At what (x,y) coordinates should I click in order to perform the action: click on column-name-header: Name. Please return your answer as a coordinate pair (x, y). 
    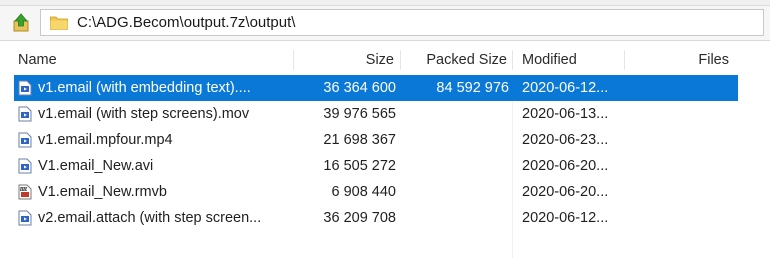
    Looking at the image, I should click on (153, 60).